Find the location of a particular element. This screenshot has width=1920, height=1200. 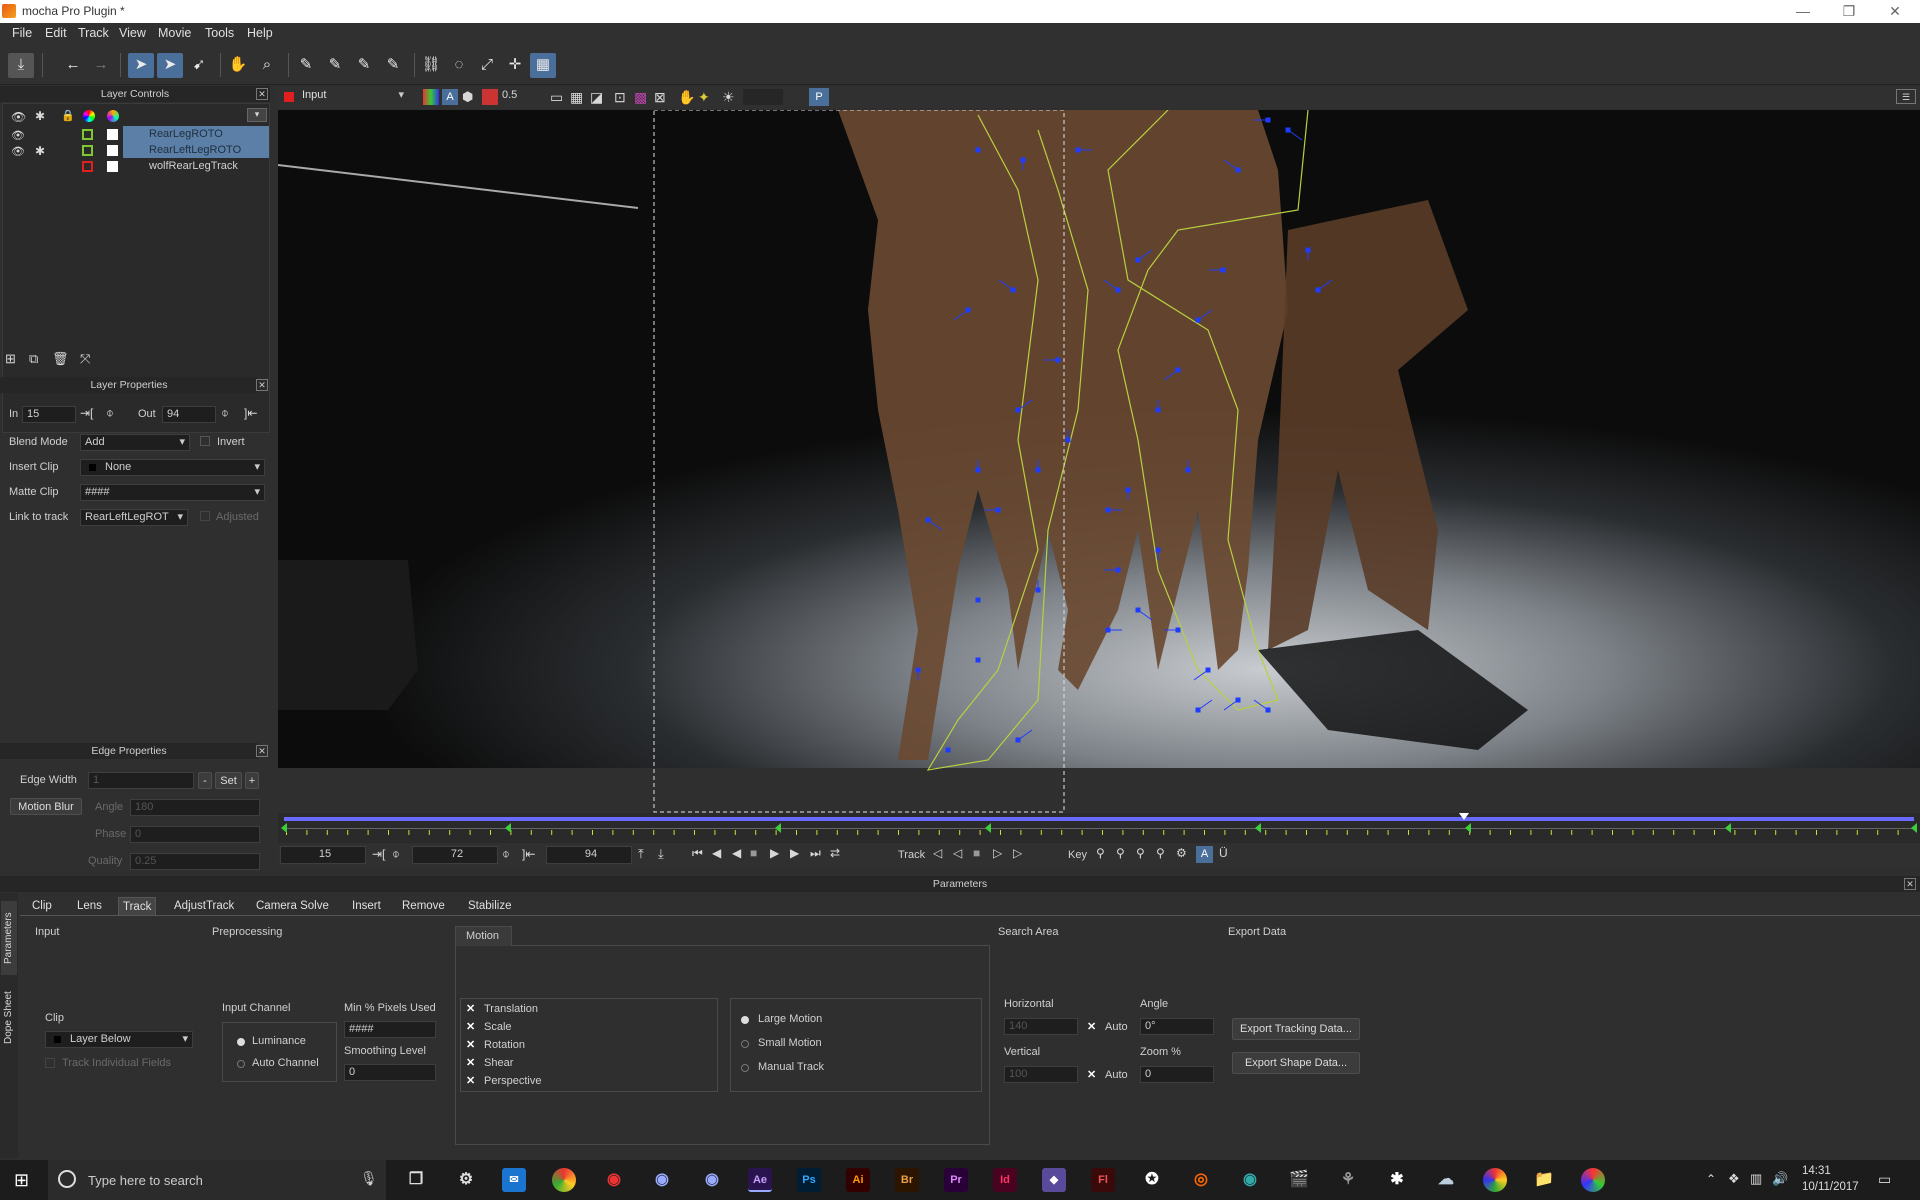

translation-checkbox: ✕ is located at coordinates (471, 1009).